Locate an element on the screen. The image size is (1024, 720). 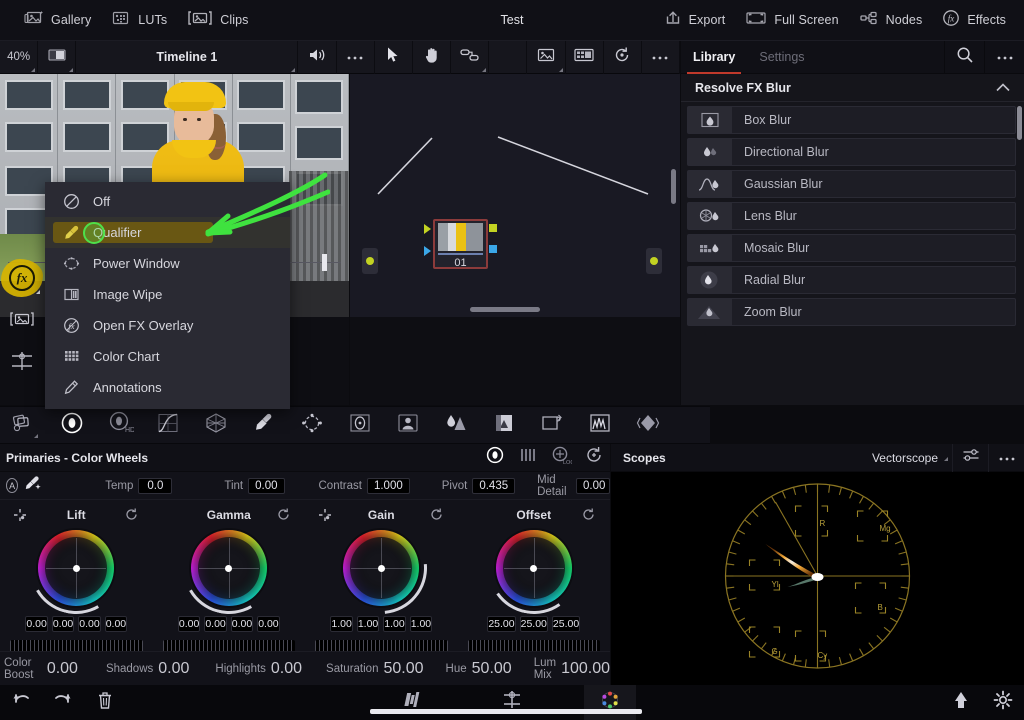
scopes-button is located at coordinates (600, 425).